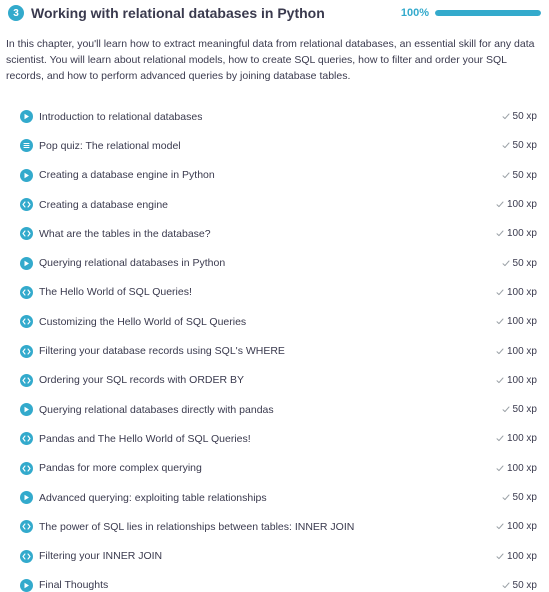 This screenshot has height=592, width=549. I want to click on exercise-title: What are the tables in the database?, so click(125, 234).